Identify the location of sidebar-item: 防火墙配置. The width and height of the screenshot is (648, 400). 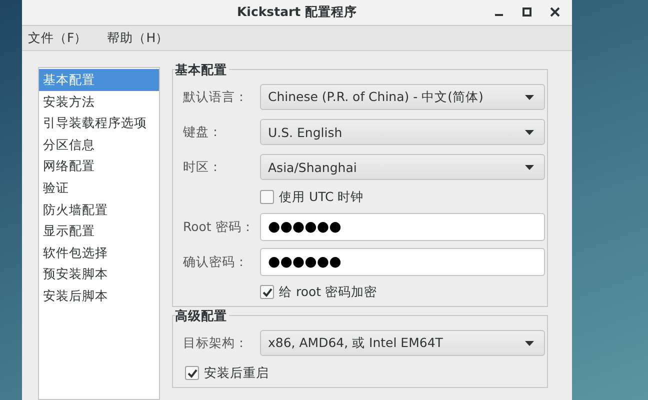
(99, 209).